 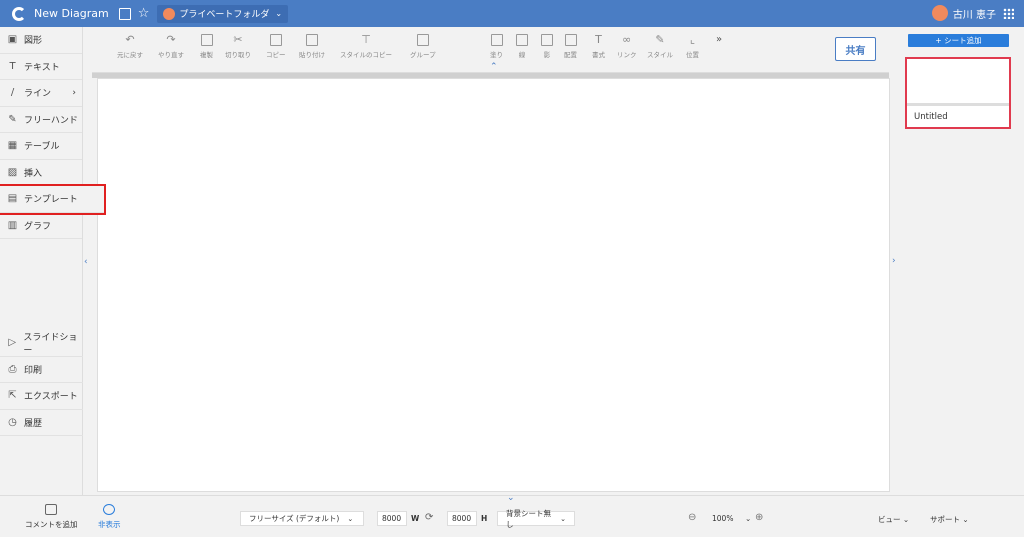 What do you see at coordinates (12, 172) in the screenshot?
I see `image-insert-icon: ▨` at bounding box center [12, 172].